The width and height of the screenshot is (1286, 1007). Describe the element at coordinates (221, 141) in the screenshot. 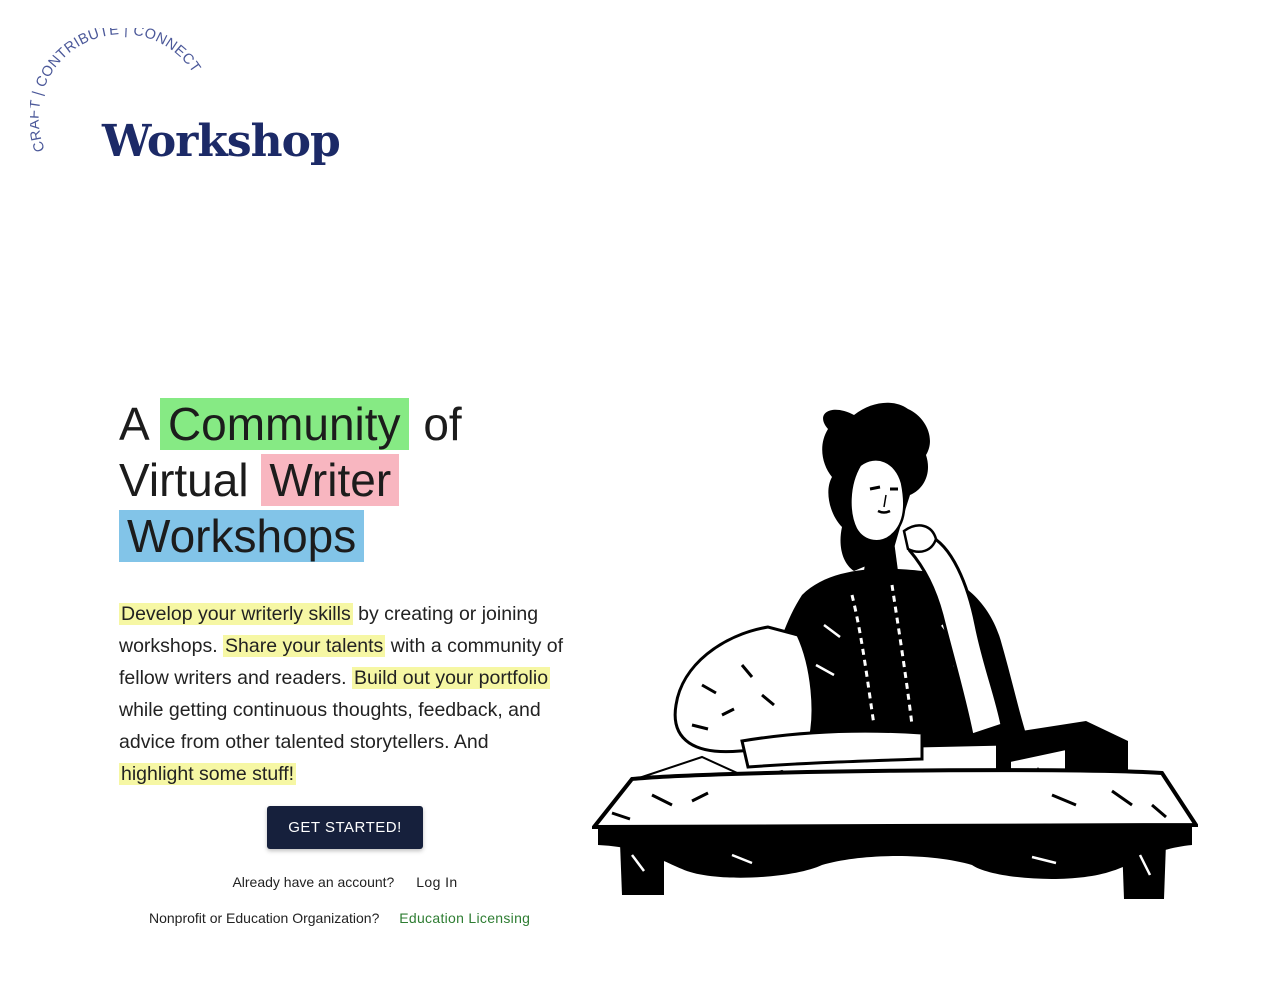

I see `logo-wordmark: Workshop` at that location.